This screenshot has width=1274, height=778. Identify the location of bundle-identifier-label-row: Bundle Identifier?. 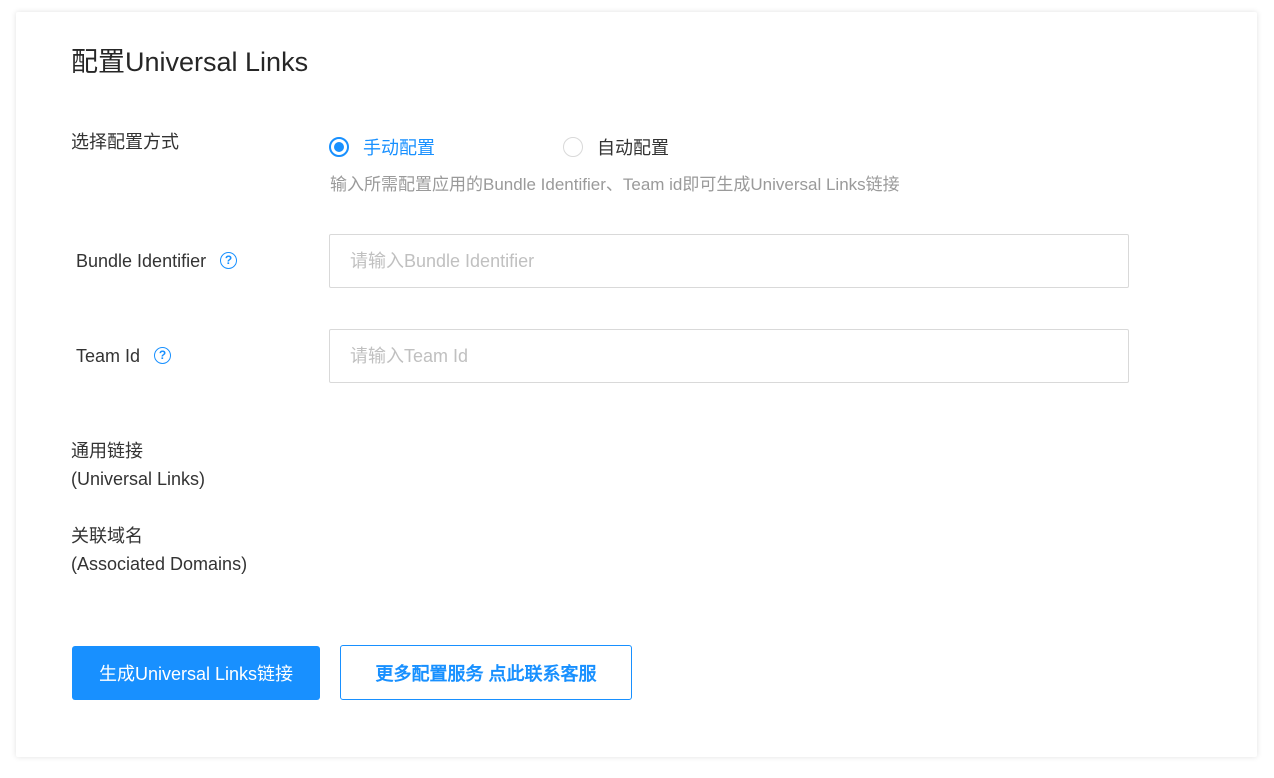
(157, 261).